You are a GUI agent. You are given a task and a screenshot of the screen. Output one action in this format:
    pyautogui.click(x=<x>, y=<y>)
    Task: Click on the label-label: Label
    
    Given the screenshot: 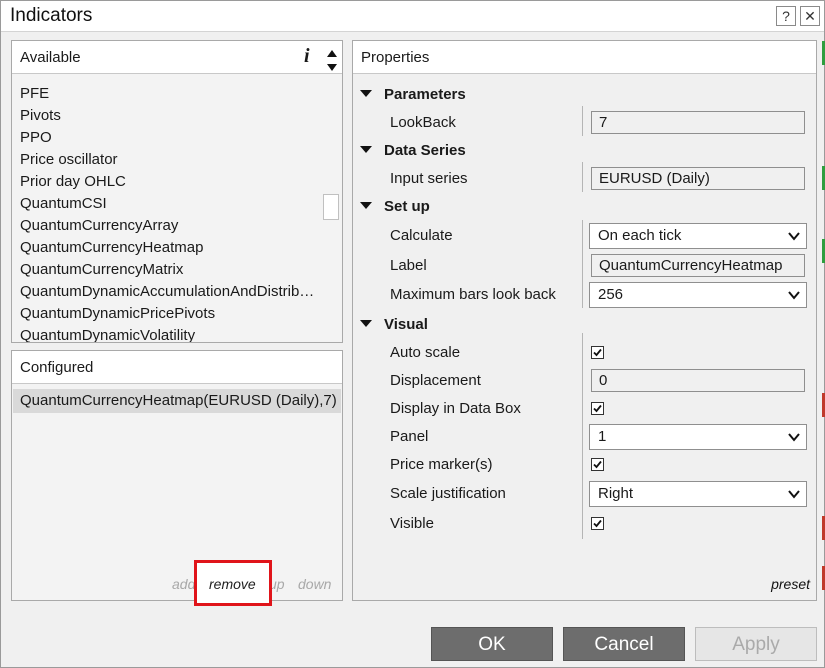 What is the action you would take?
    pyautogui.click(x=408, y=265)
    